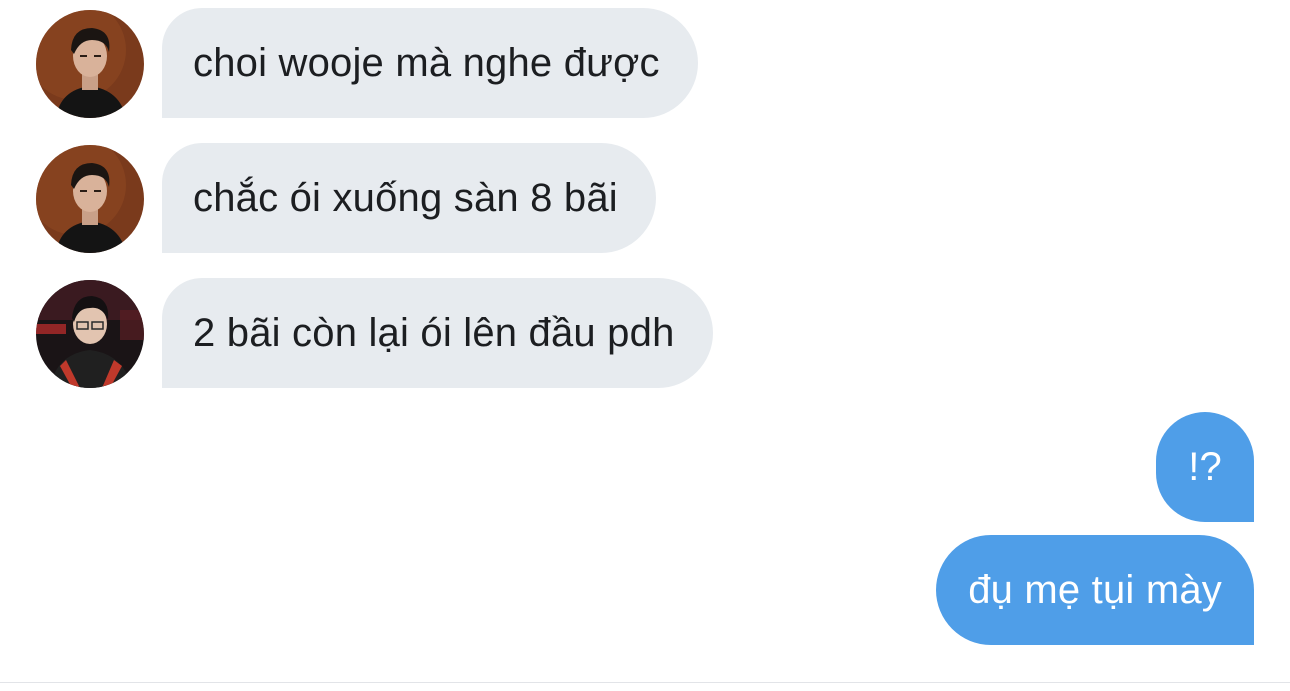 This screenshot has height=691, width=1290. What do you see at coordinates (430, 63) in the screenshot?
I see `message-bubble-incoming: choi wooje mà nghe được` at bounding box center [430, 63].